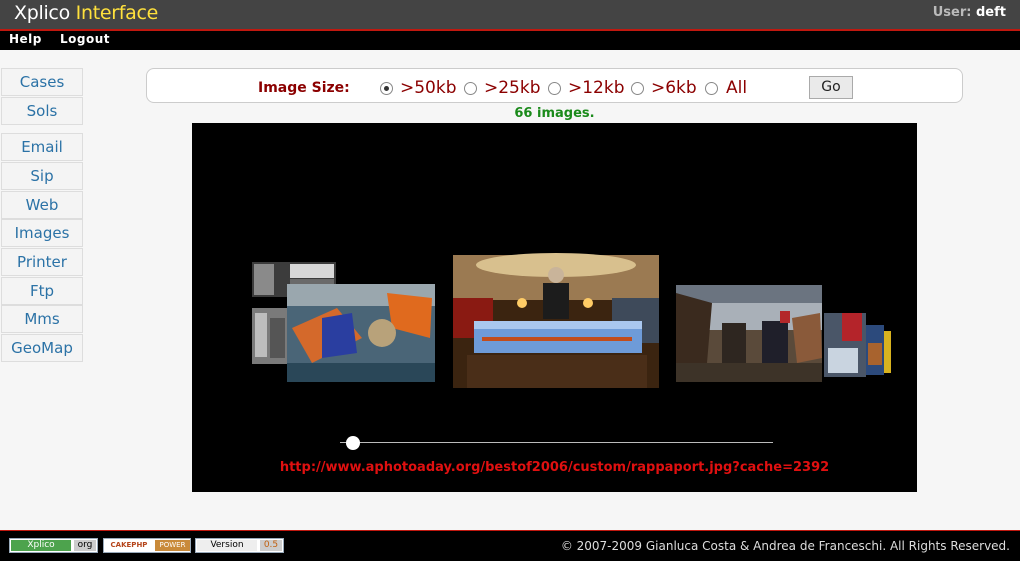  I want to click on version-badge: Version 0.5, so click(239, 545).